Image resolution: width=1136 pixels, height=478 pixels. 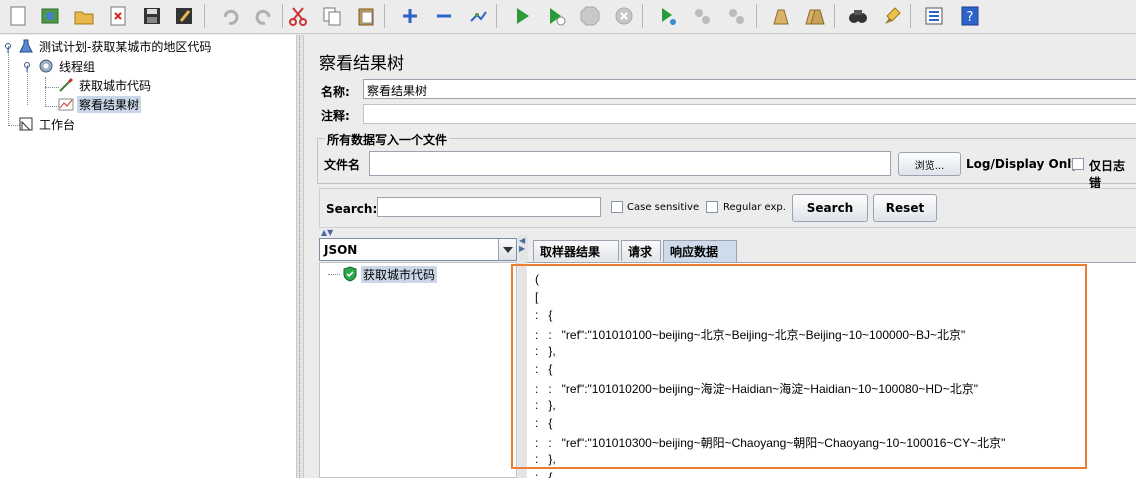 I want to click on function-helper-icon, so click(x=934, y=16).